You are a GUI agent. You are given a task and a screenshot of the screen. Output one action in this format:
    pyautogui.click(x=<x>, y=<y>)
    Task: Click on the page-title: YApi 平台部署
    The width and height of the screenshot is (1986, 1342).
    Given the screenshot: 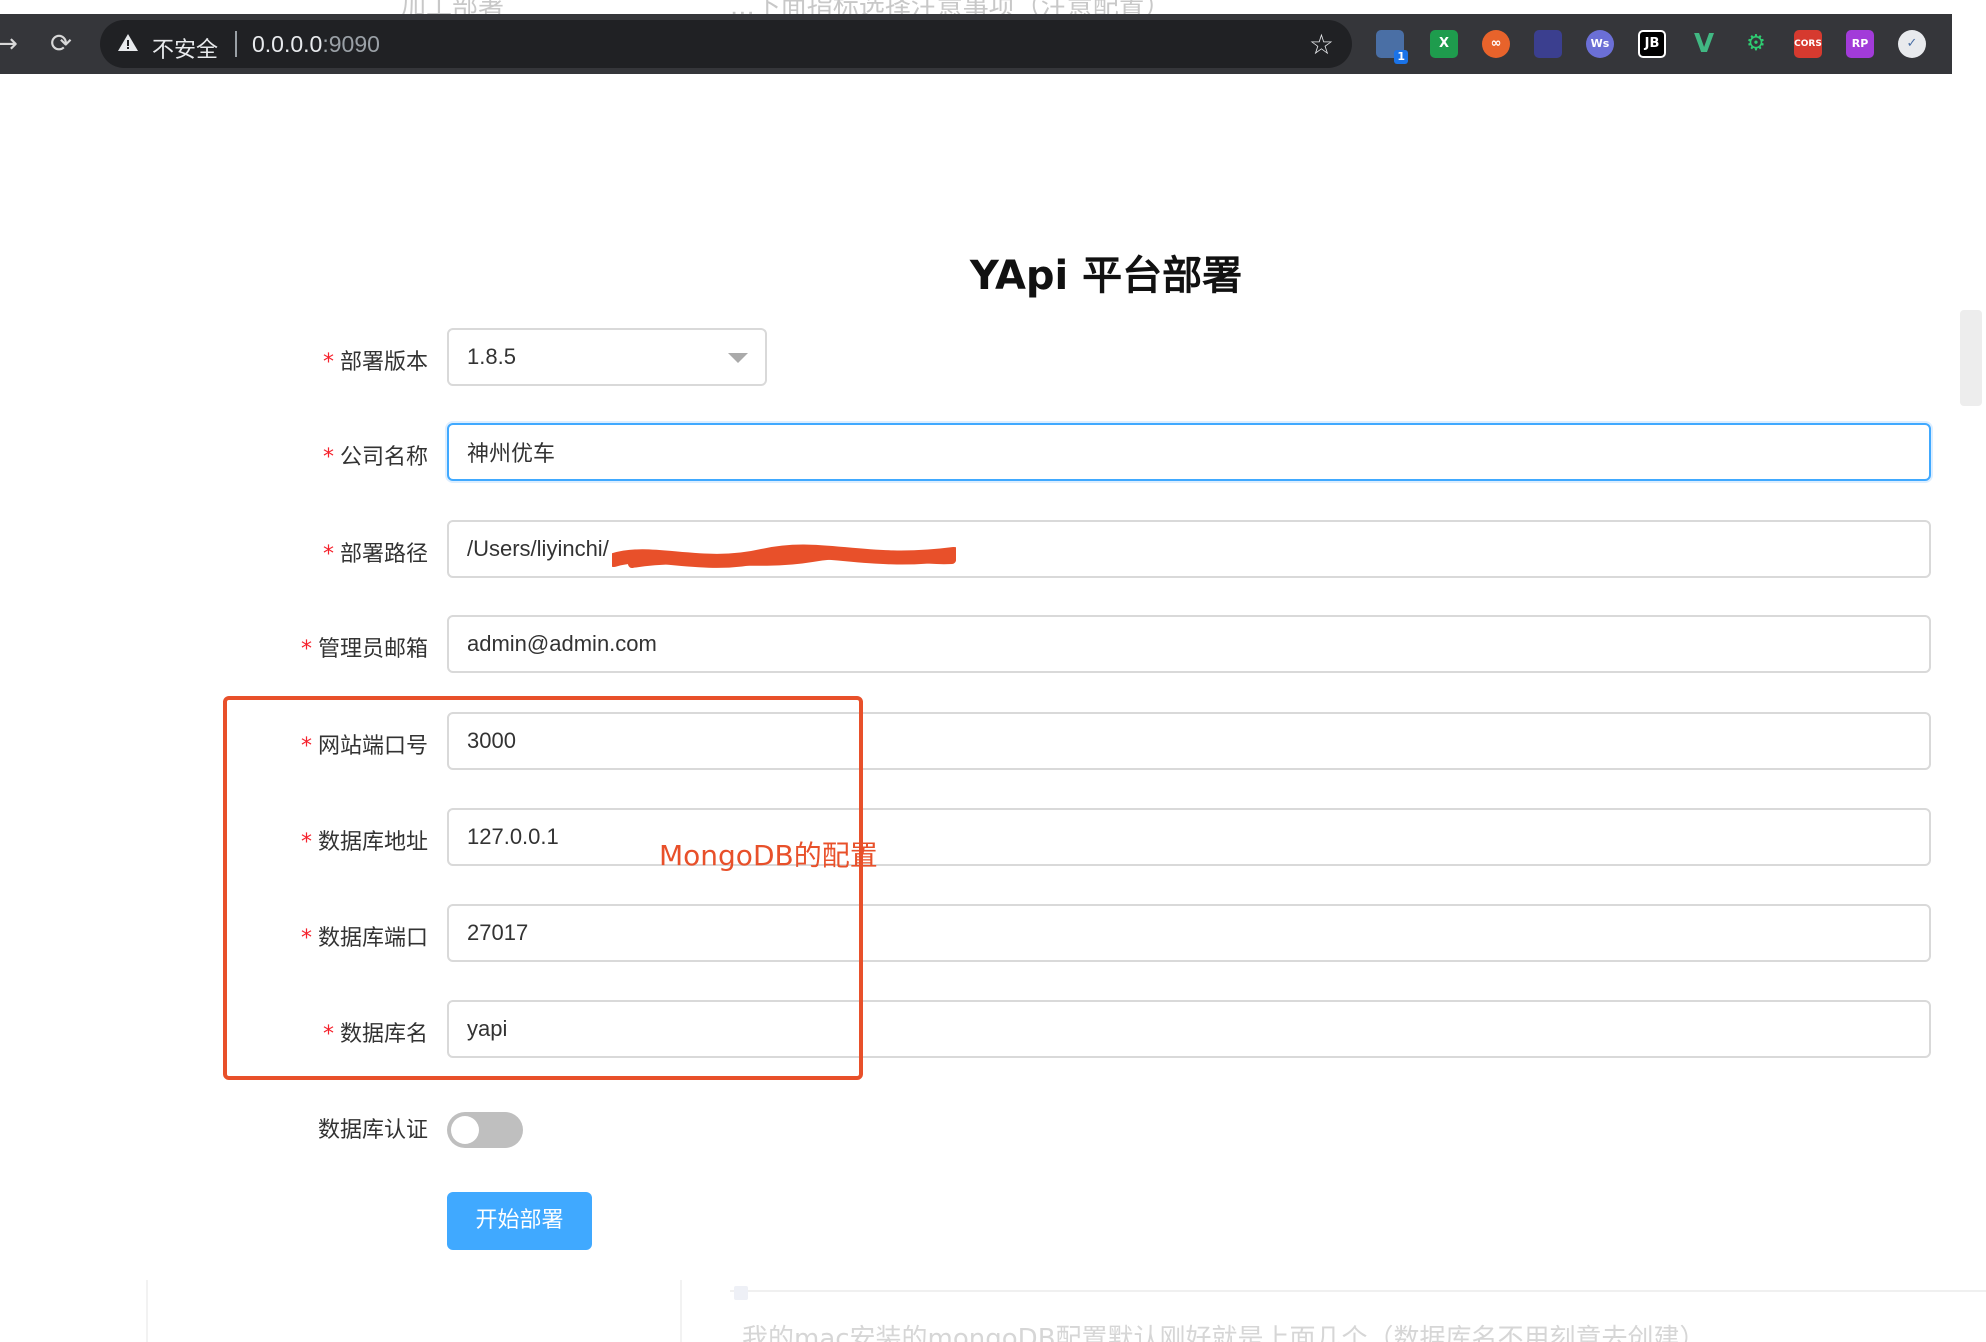 What is the action you would take?
    pyautogui.click(x=1106, y=276)
    